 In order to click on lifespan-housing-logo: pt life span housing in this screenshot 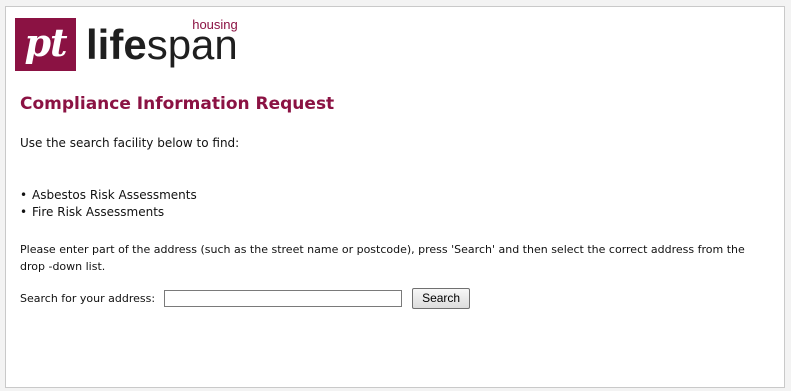, I will do `click(133, 44)`.